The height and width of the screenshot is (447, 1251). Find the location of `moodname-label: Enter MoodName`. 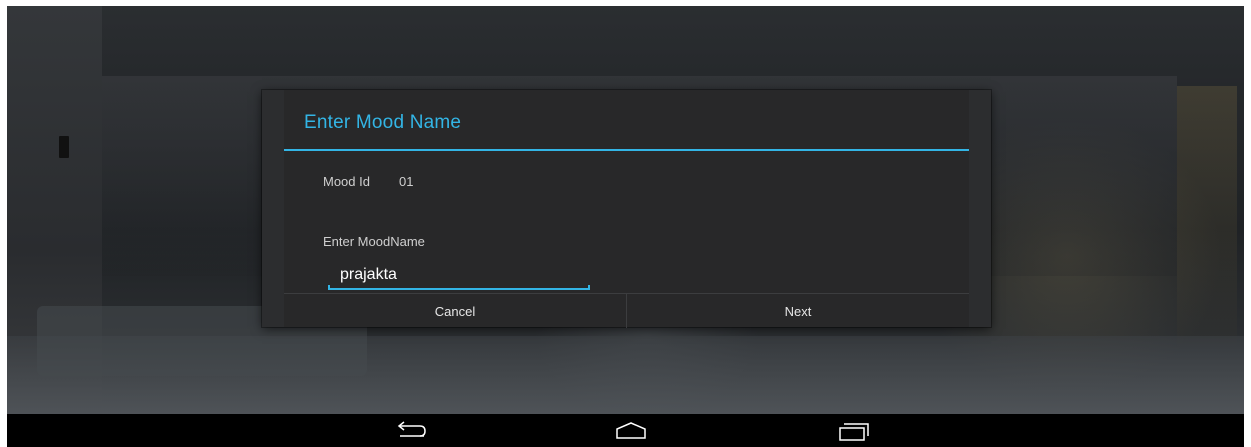

moodname-label: Enter MoodName is located at coordinates (374, 241).